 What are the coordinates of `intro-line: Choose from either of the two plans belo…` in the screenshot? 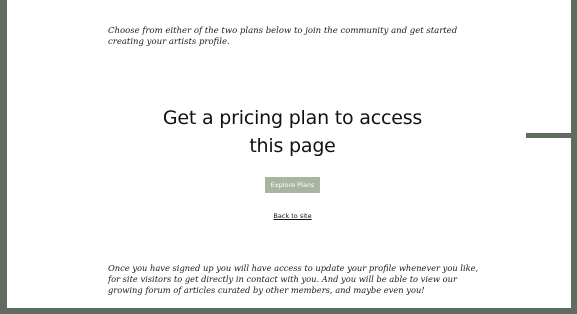 It's located at (283, 31).